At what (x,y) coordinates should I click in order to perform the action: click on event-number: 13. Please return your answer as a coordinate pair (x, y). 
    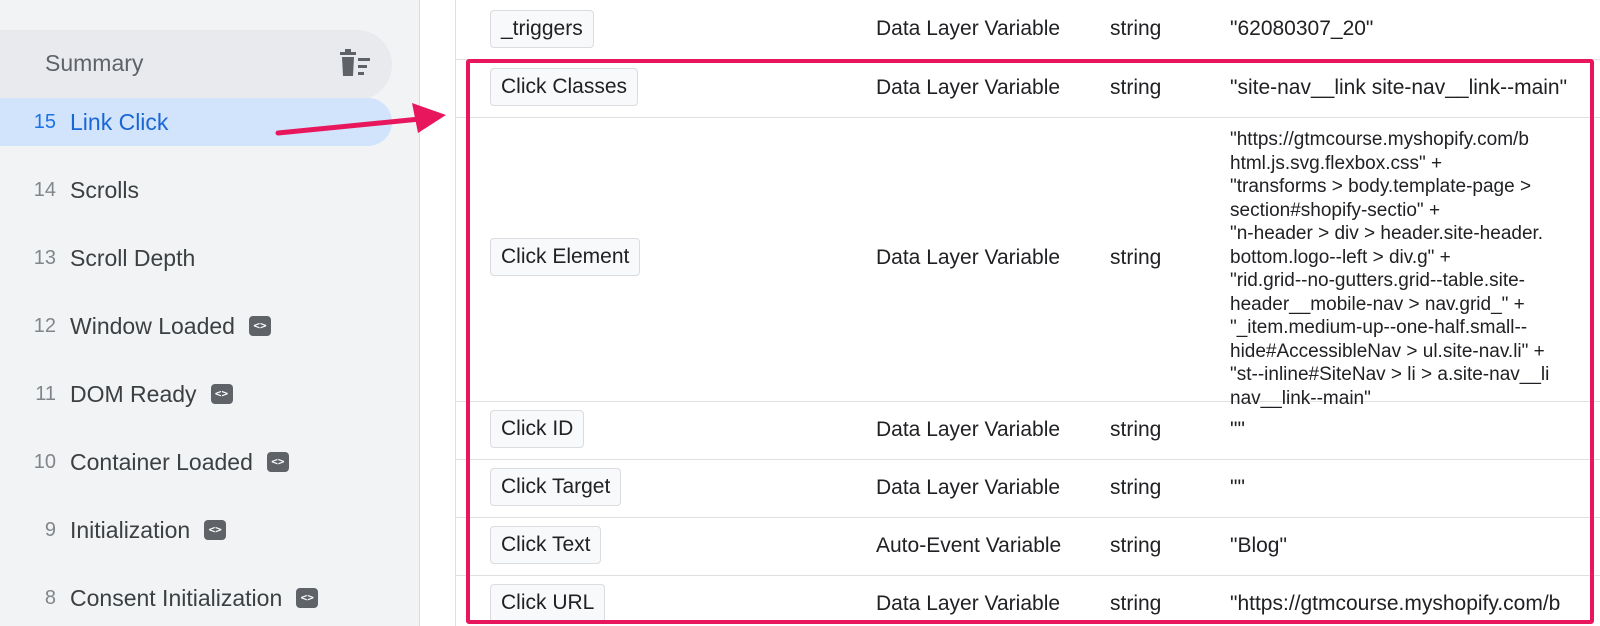
    Looking at the image, I should click on (44, 257).